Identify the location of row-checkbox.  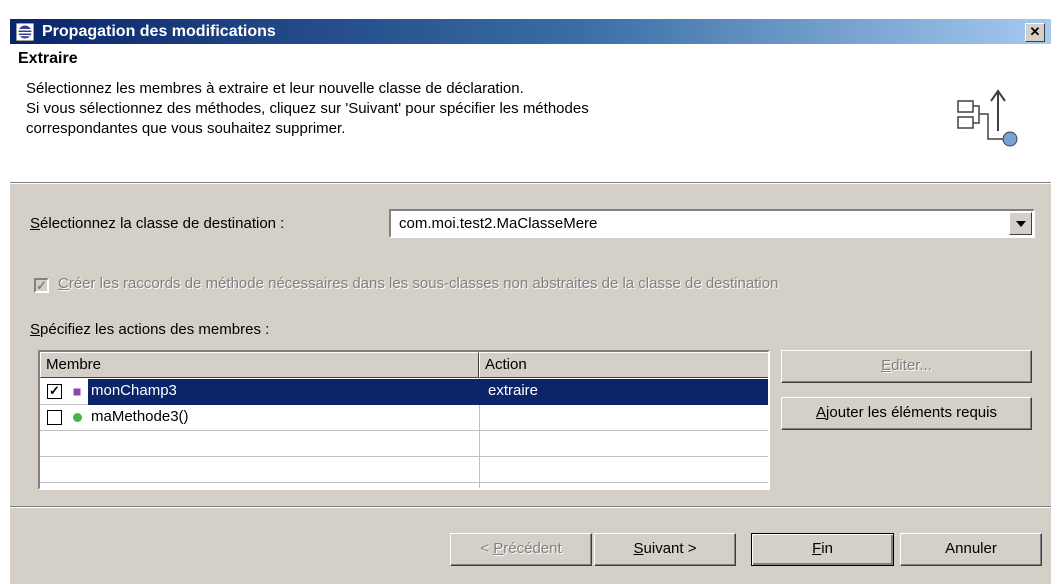
(54, 417).